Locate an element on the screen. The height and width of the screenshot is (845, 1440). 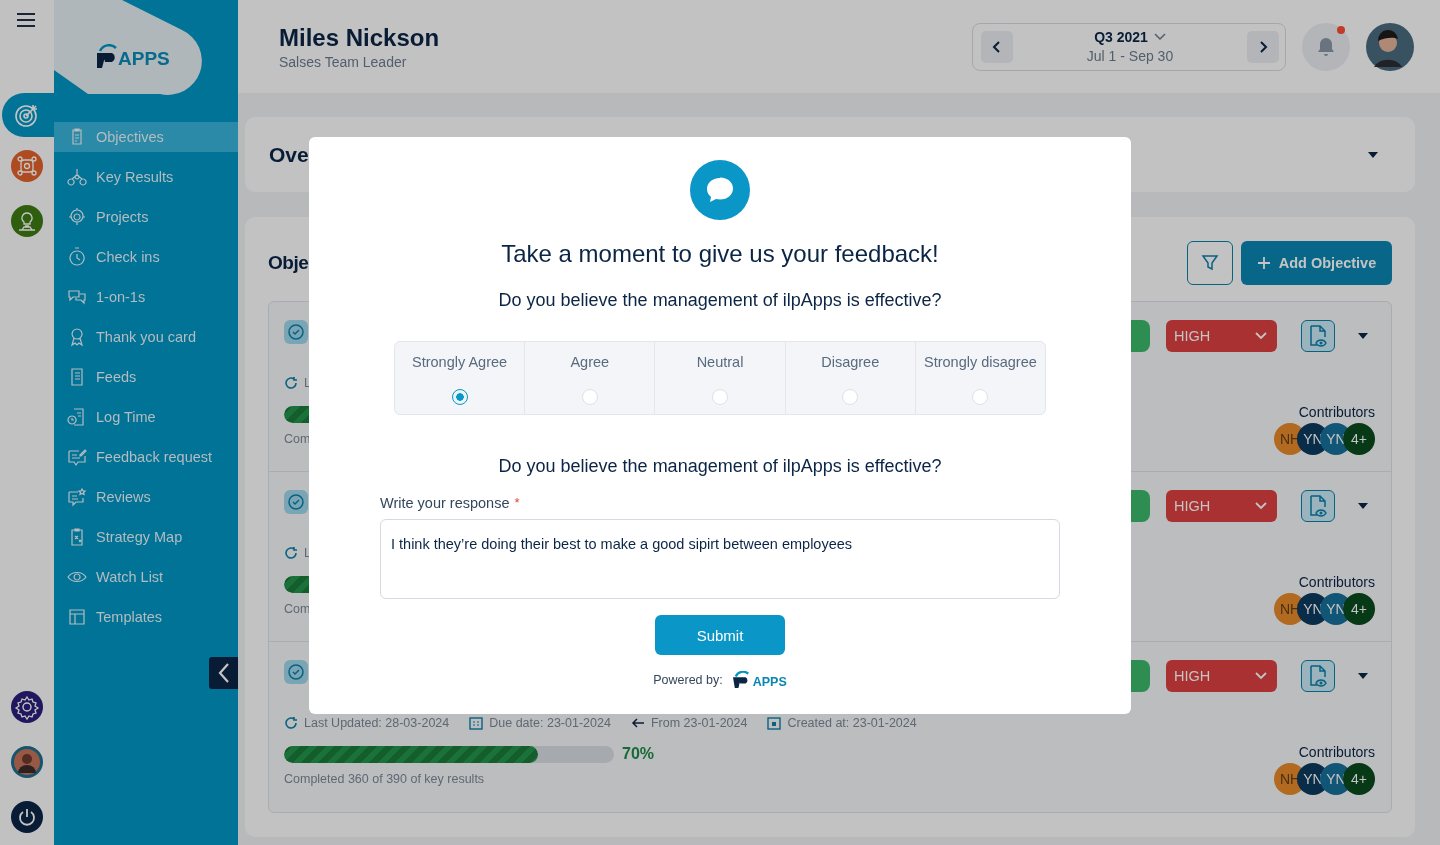
option-label: Neutral is located at coordinates (720, 362).